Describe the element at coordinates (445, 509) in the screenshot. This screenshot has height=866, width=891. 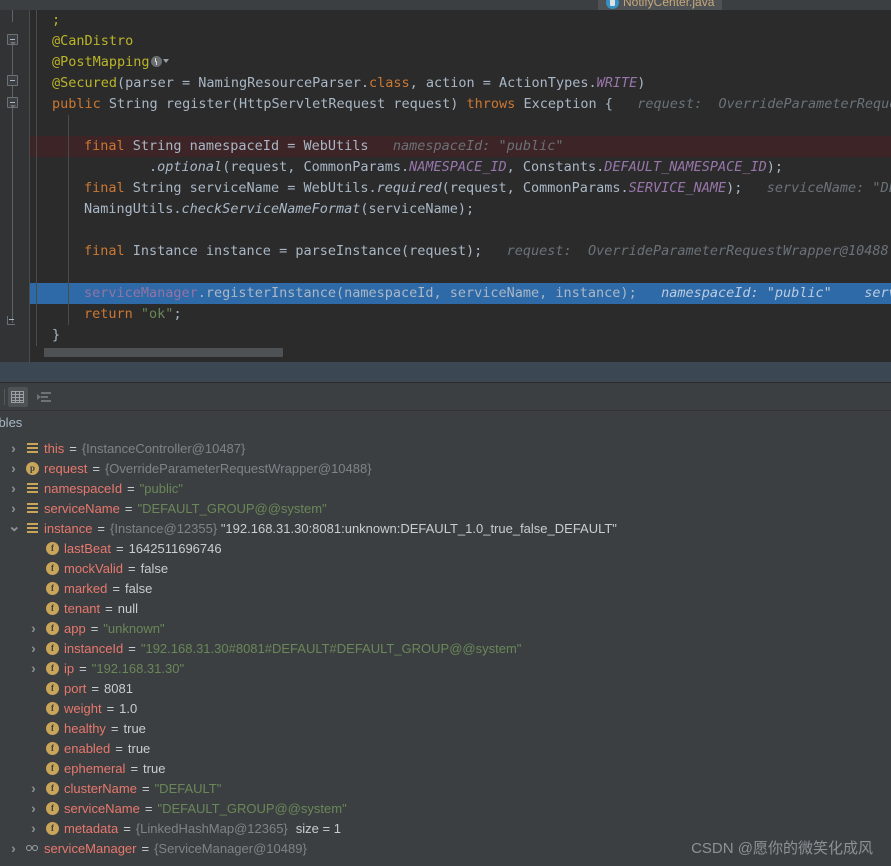
I see `variable-row: serviceName = "DEFAULT_GROUP@@system"` at that location.